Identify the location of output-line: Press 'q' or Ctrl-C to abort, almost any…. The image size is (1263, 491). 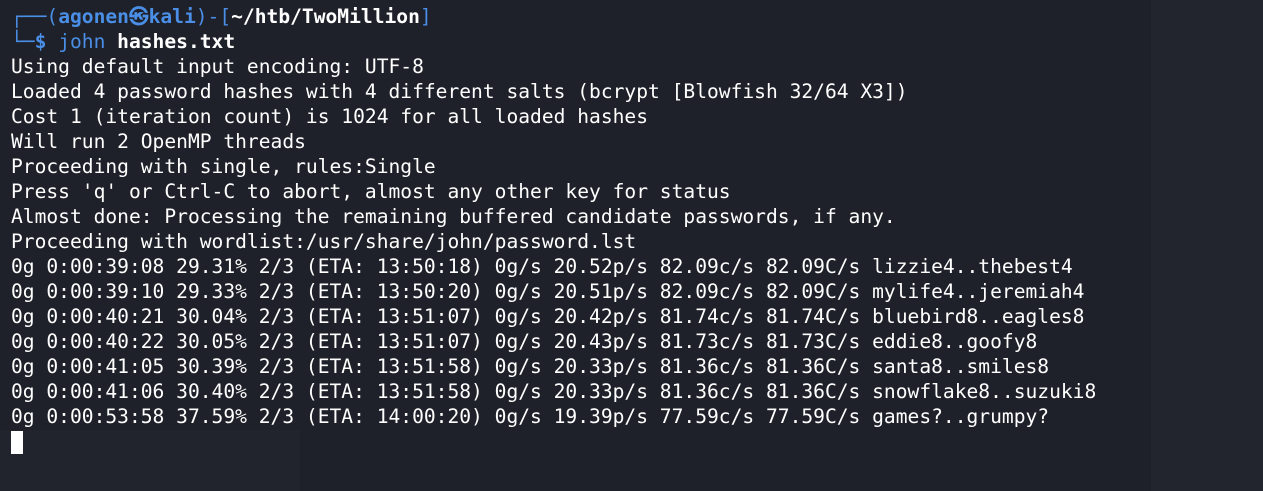
(371, 191).